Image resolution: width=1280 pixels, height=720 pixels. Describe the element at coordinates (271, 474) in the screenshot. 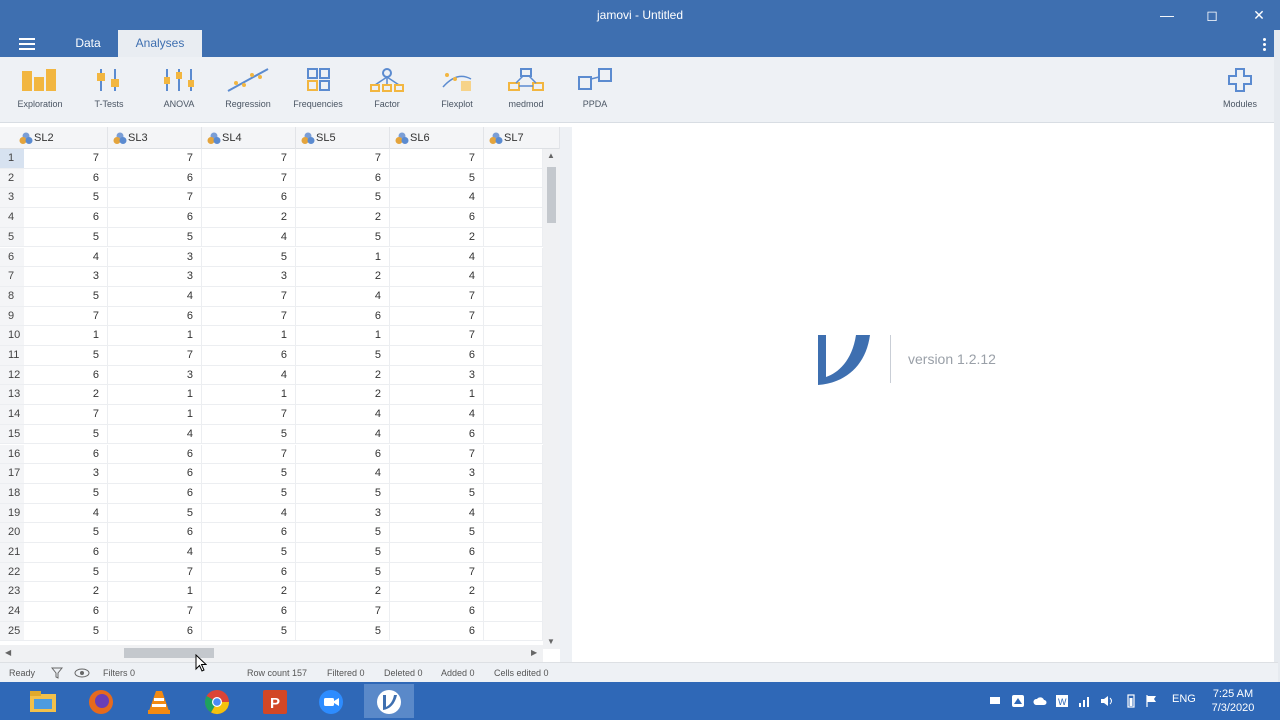

I see `table-row: 17 3 6 5 4 3` at that location.